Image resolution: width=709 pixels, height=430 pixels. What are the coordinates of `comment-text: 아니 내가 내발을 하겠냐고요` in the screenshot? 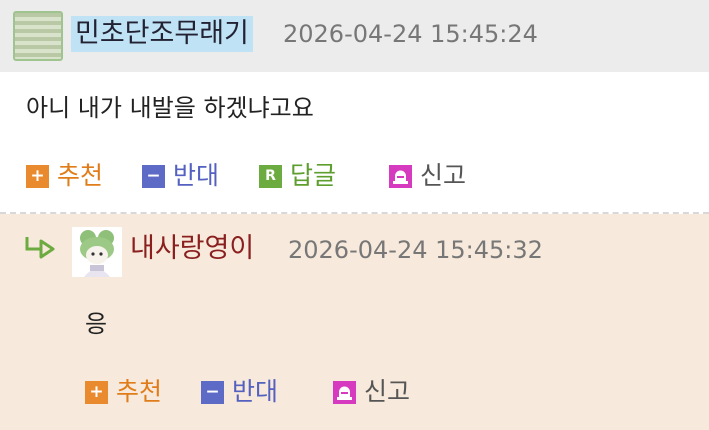 It's located at (170, 108).